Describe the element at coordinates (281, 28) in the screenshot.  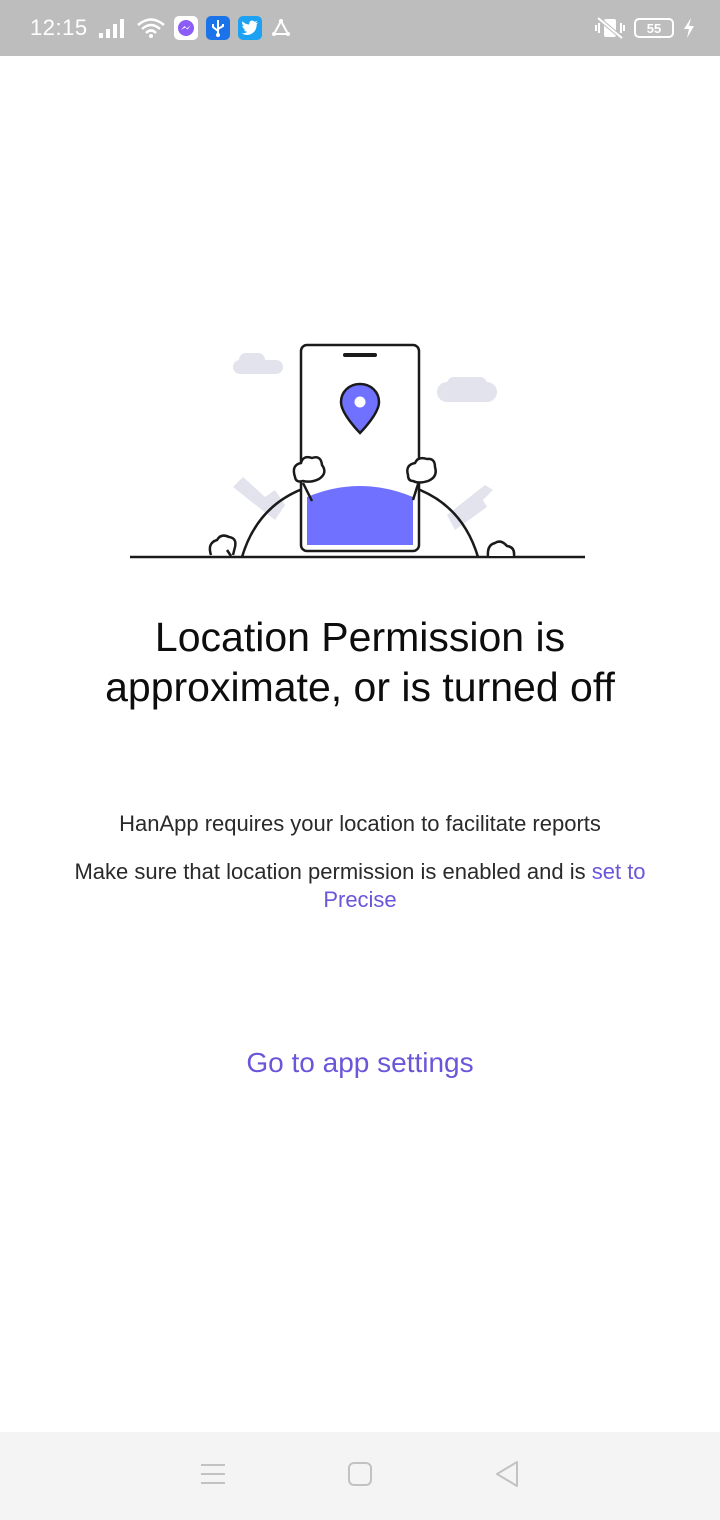
I see `app-icon` at that location.